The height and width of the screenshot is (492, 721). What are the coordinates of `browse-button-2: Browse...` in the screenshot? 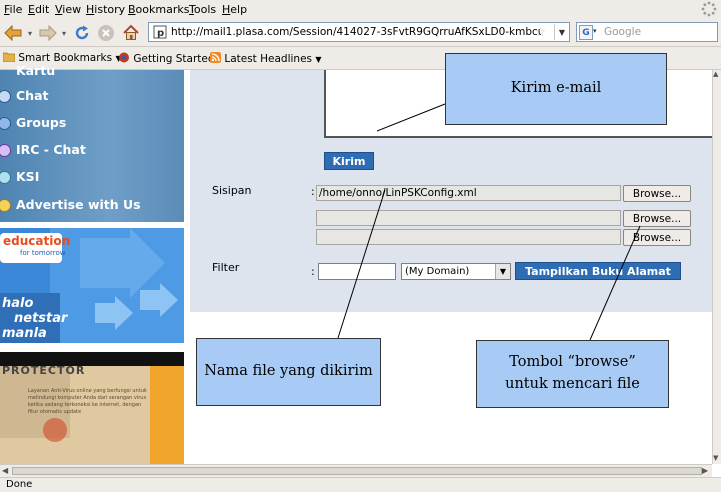 It's located at (657, 218).